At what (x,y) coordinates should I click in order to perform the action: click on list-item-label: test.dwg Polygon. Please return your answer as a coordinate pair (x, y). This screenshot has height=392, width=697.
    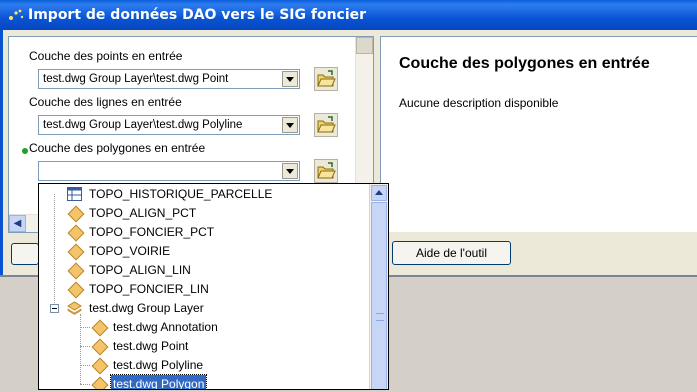
    Looking at the image, I should click on (158, 381).